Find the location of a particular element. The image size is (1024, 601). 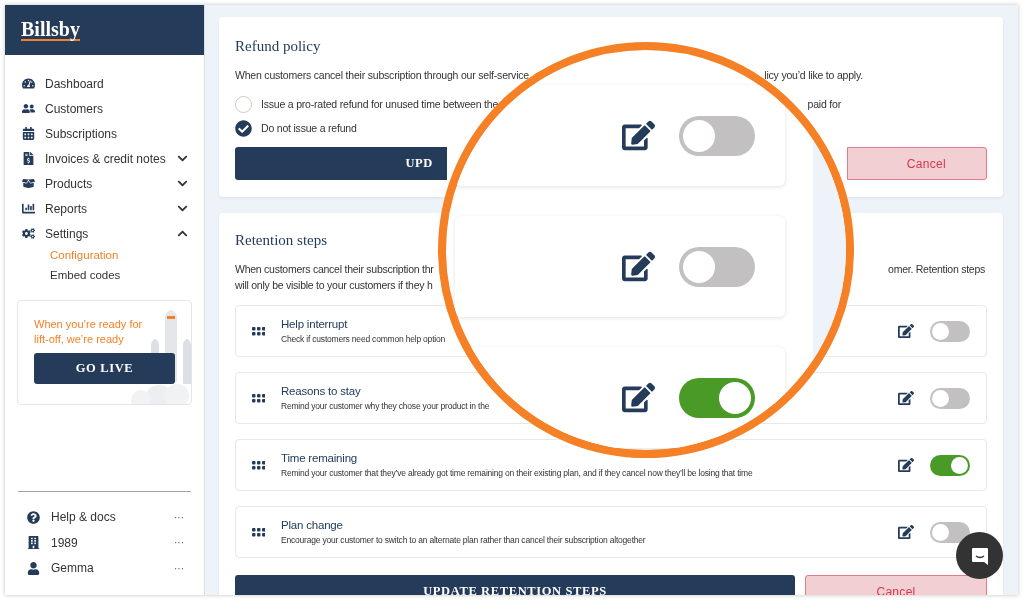

calendar-icon is located at coordinates (28, 133).